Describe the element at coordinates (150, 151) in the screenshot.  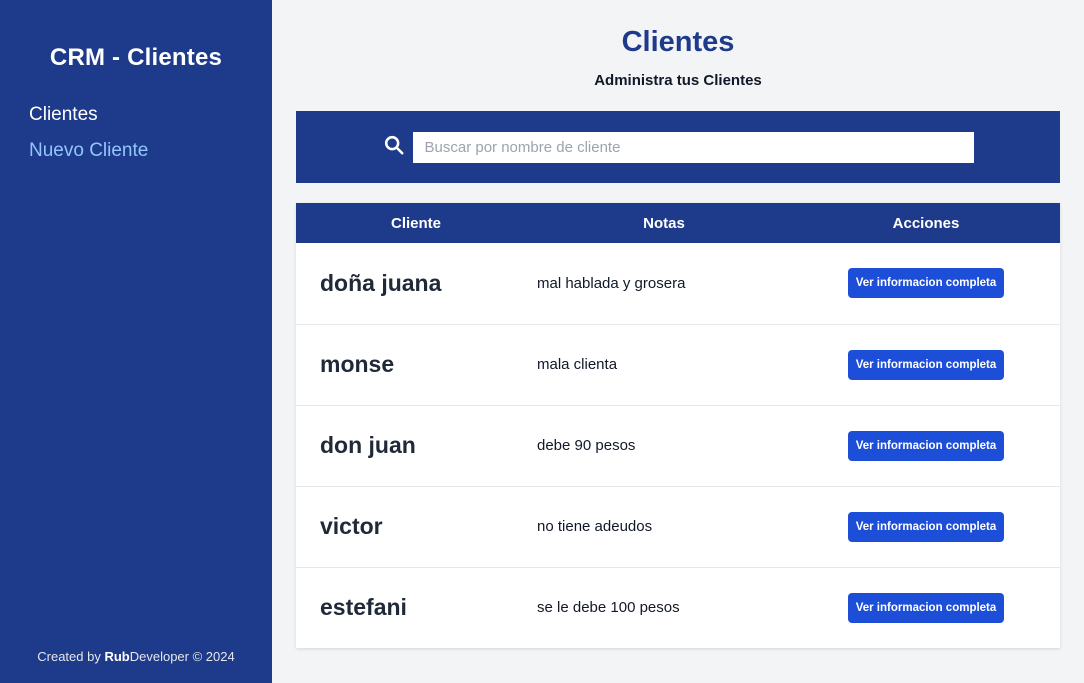
I see `sidebar-item-nuevo-cliente: Nuevo Cliente` at that location.